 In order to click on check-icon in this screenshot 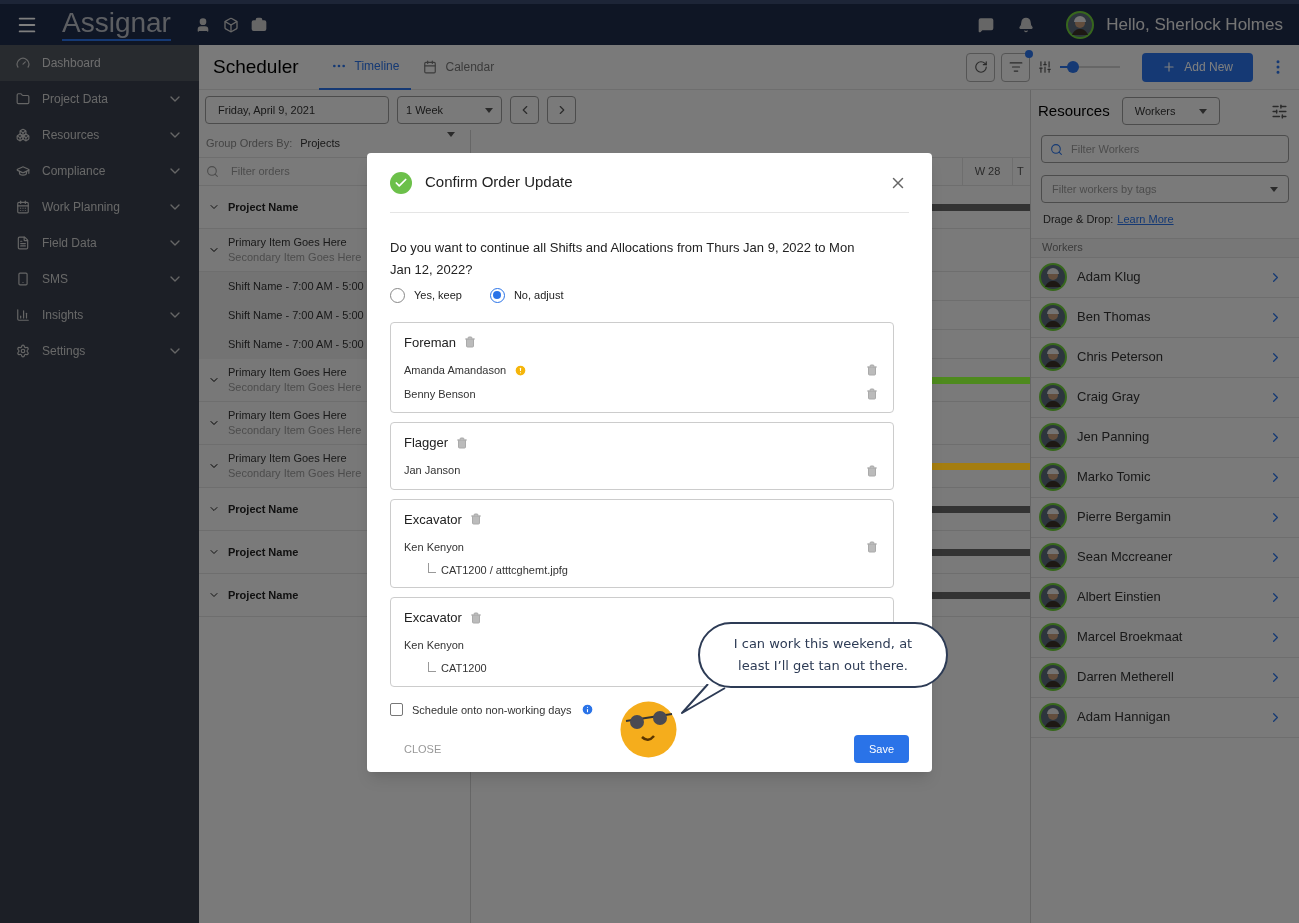, I will do `click(401, 182)`.